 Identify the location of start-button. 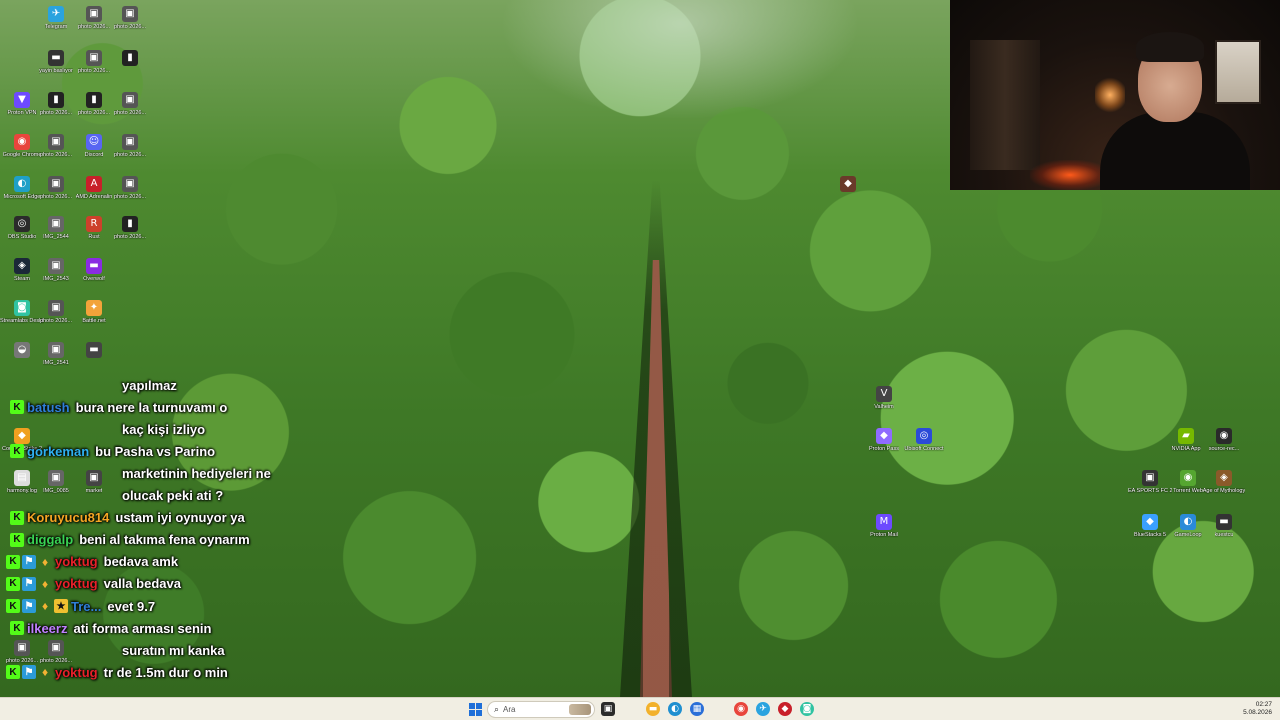
(475, 709).